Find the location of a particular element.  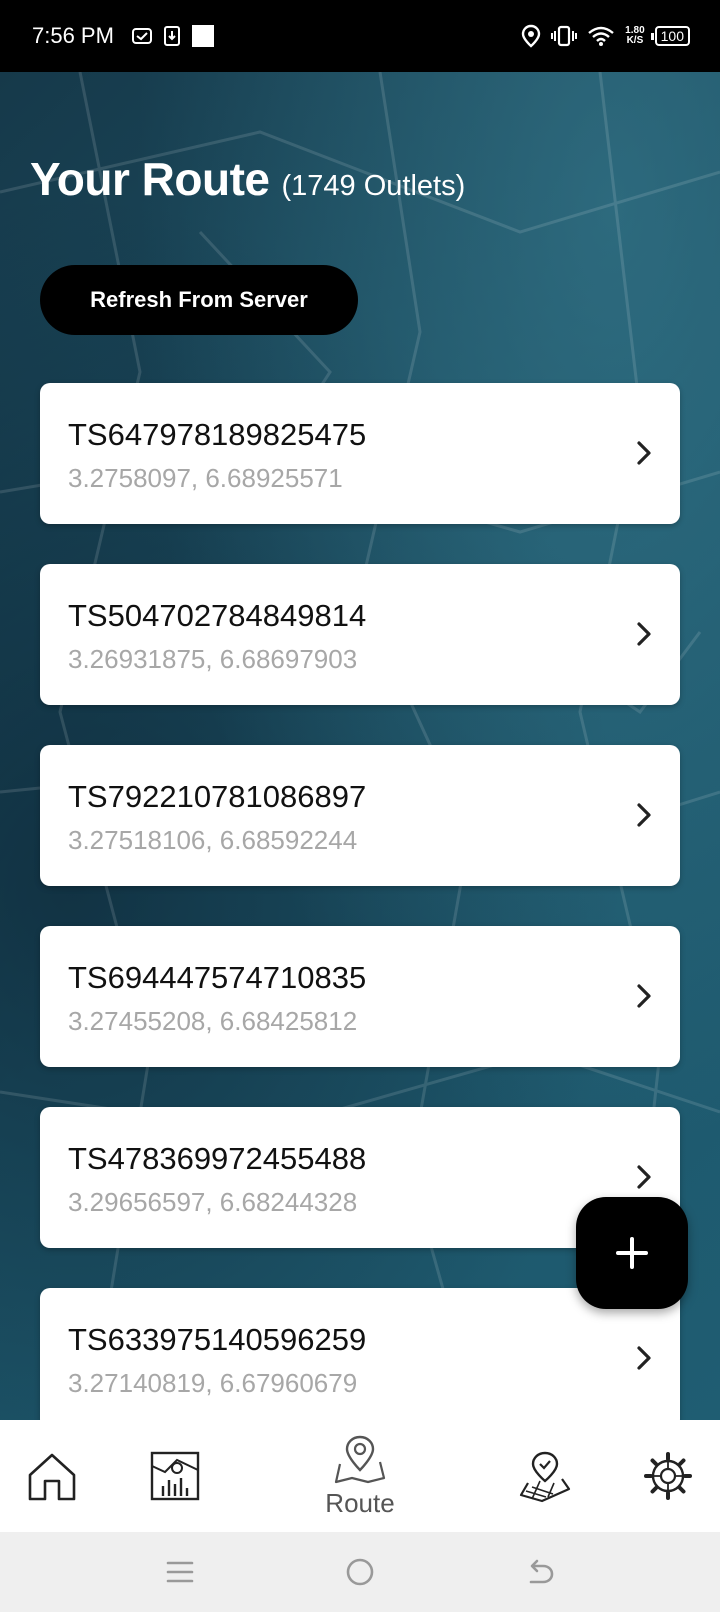

nav-reports is located at coordinates (175, 1476).